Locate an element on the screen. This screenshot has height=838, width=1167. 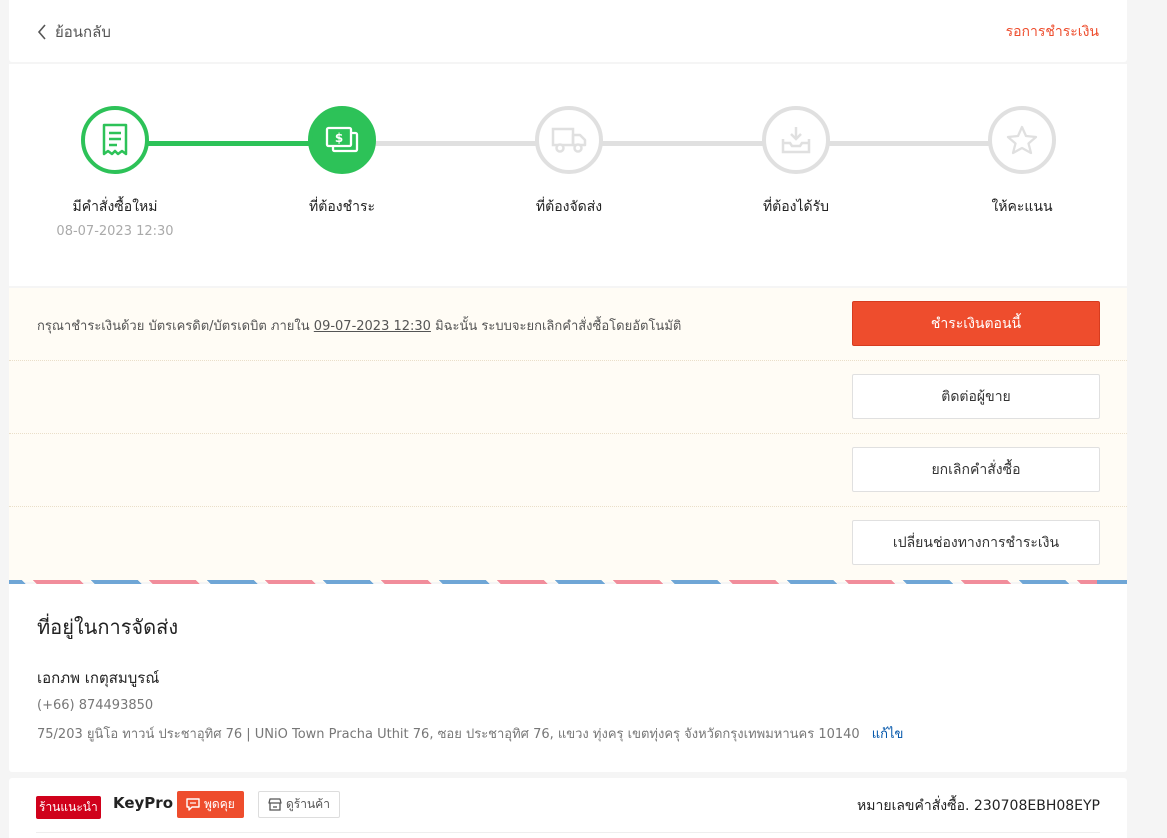
step-to-ship: ที่ต้องจัดส่ง is located at coordinates (569, 162).